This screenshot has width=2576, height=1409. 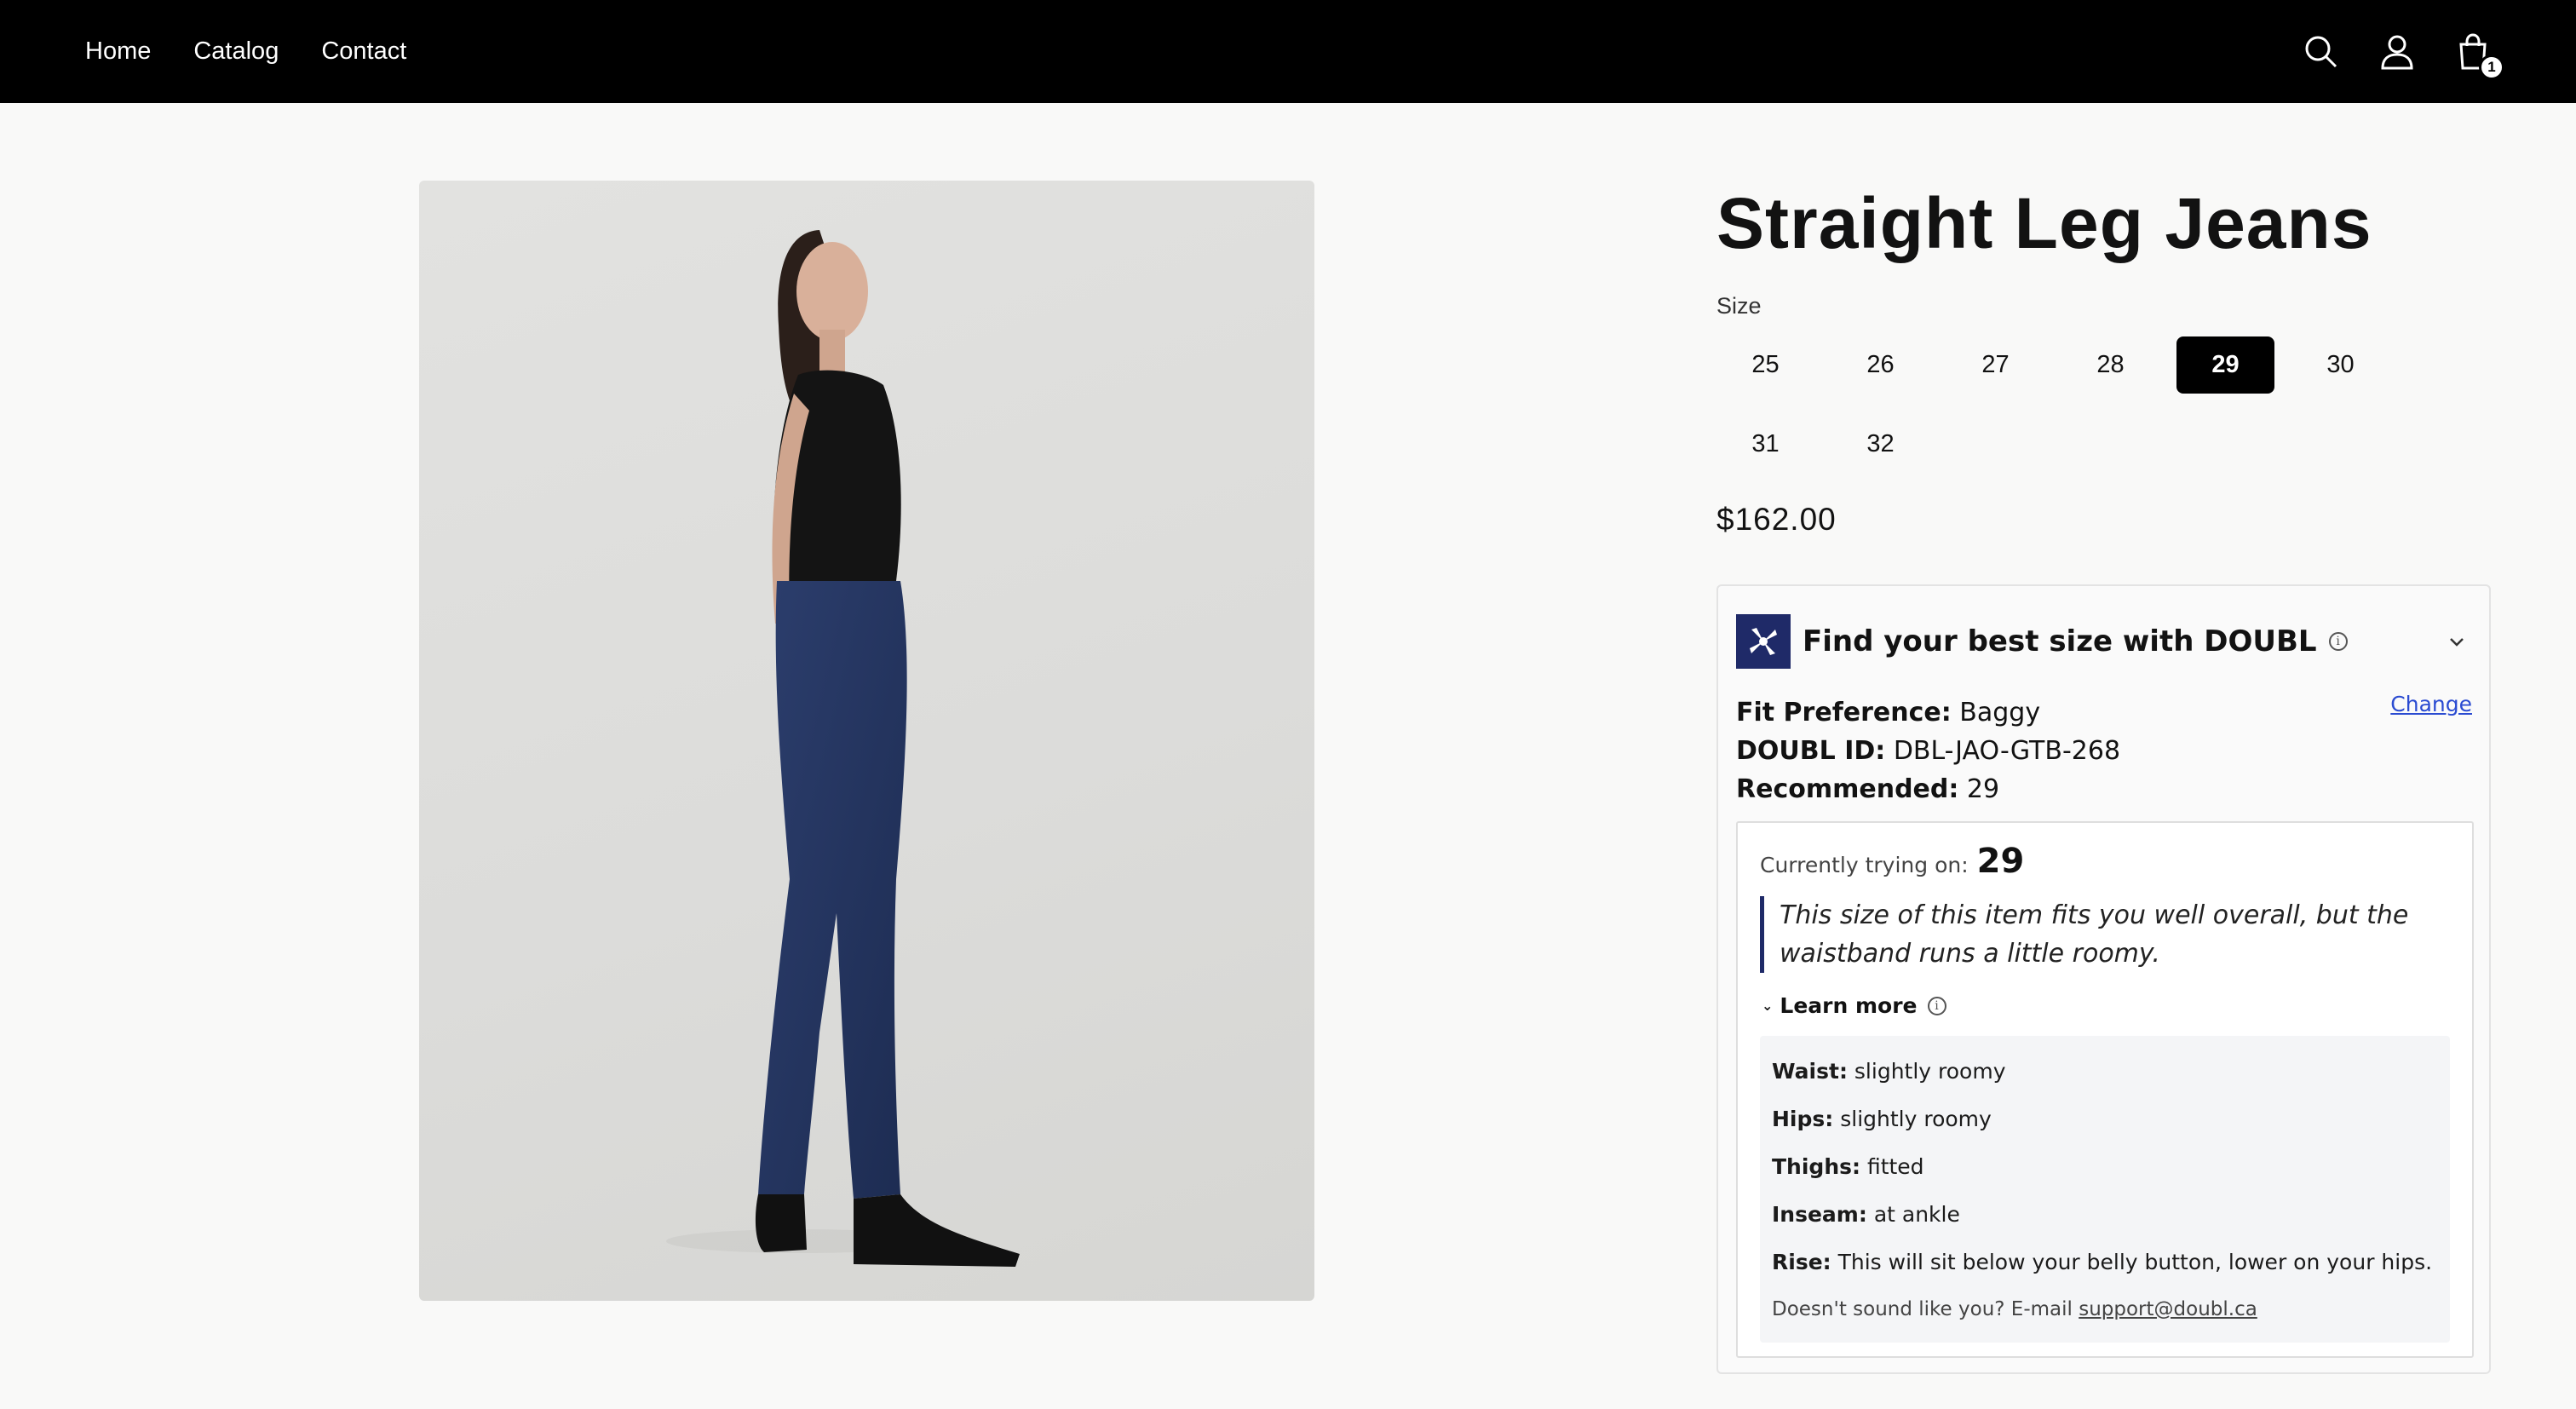 I want to click on fit-preference-row: Fit Preference: Baggy, so click(x=1928, y=712).